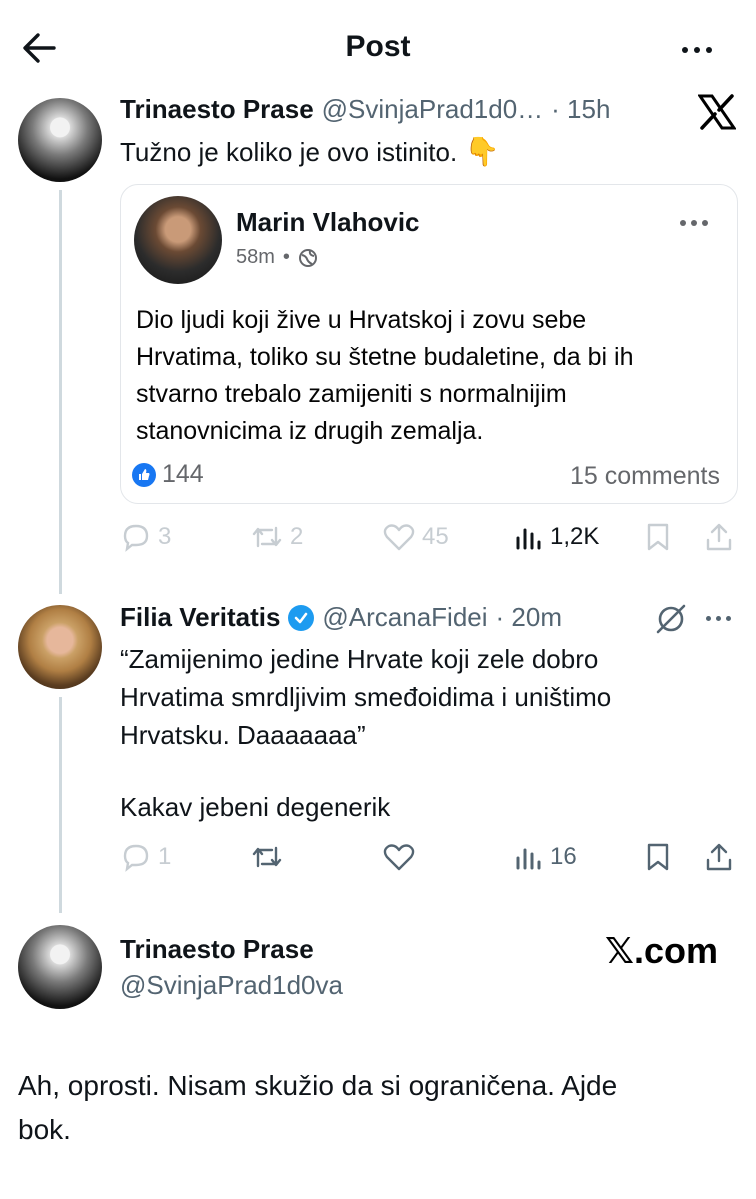 This screenshot has width=756, height=1199. What do you see at coordinates (482, 151) in the screenshot?
I see `pointing-down-emoji: 👇` at bounding box center [482, 151].